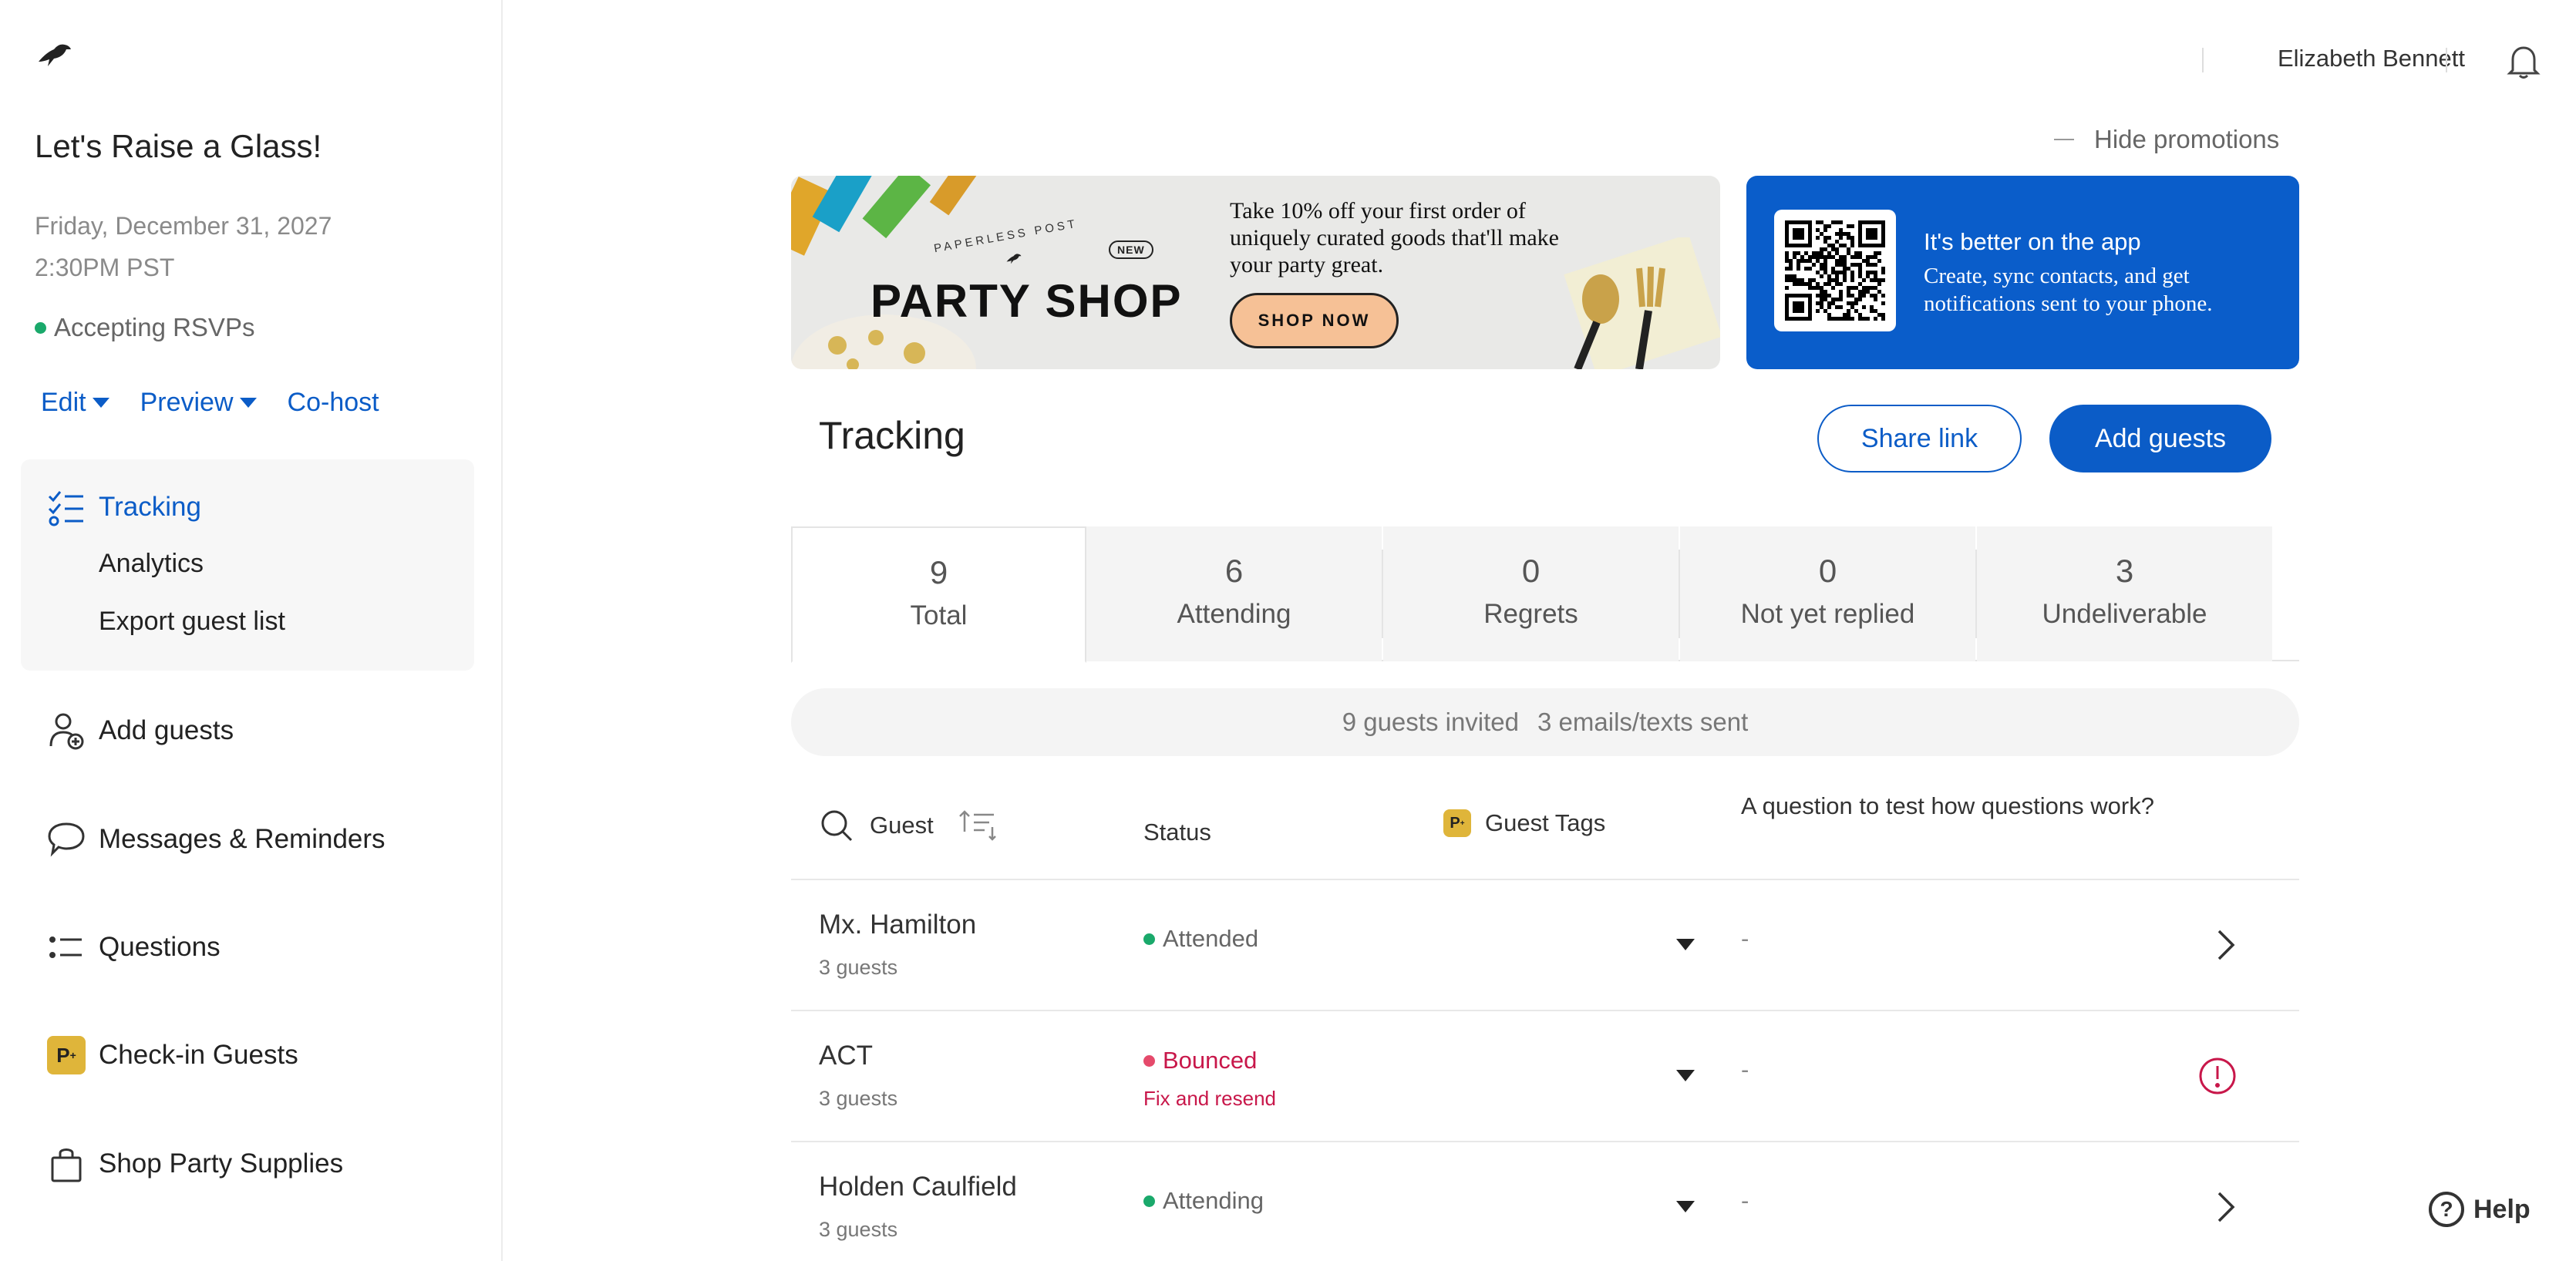  Describe the element at coordinates (2446, 1210) in the screenshot. I see `question-mark-icon: ?` at that location.